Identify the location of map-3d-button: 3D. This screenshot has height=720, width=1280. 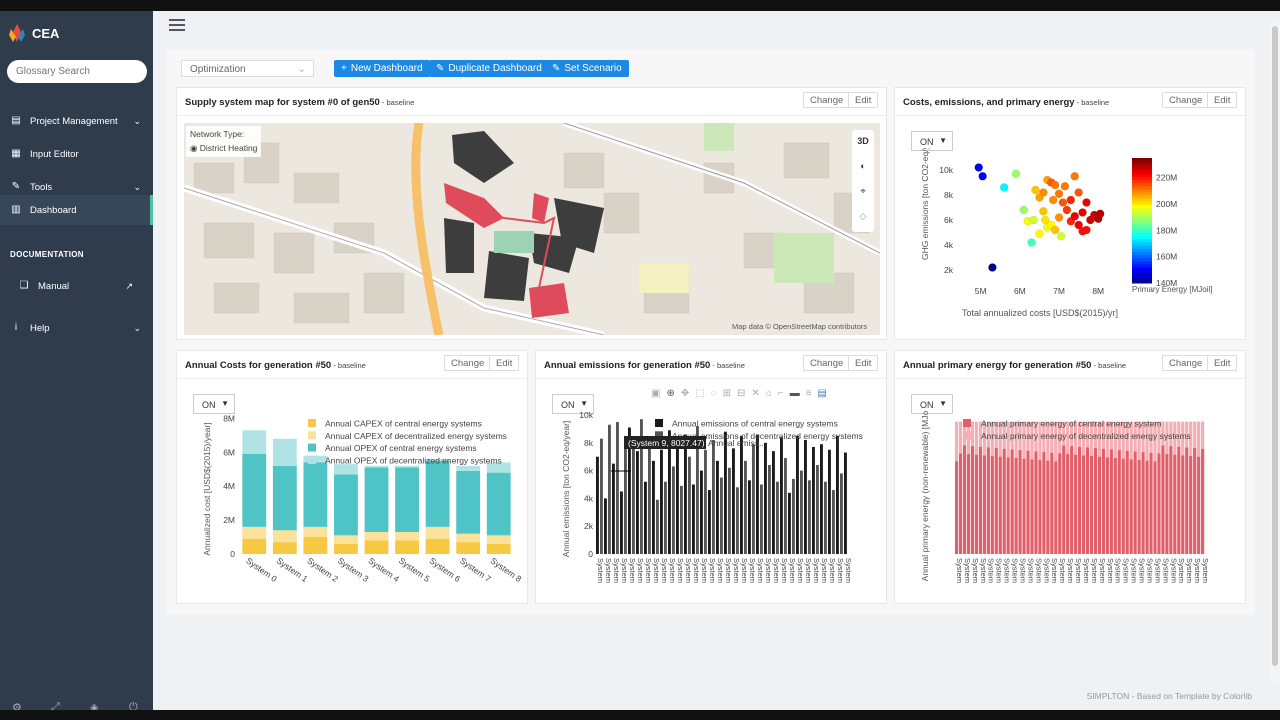
(863, 142).